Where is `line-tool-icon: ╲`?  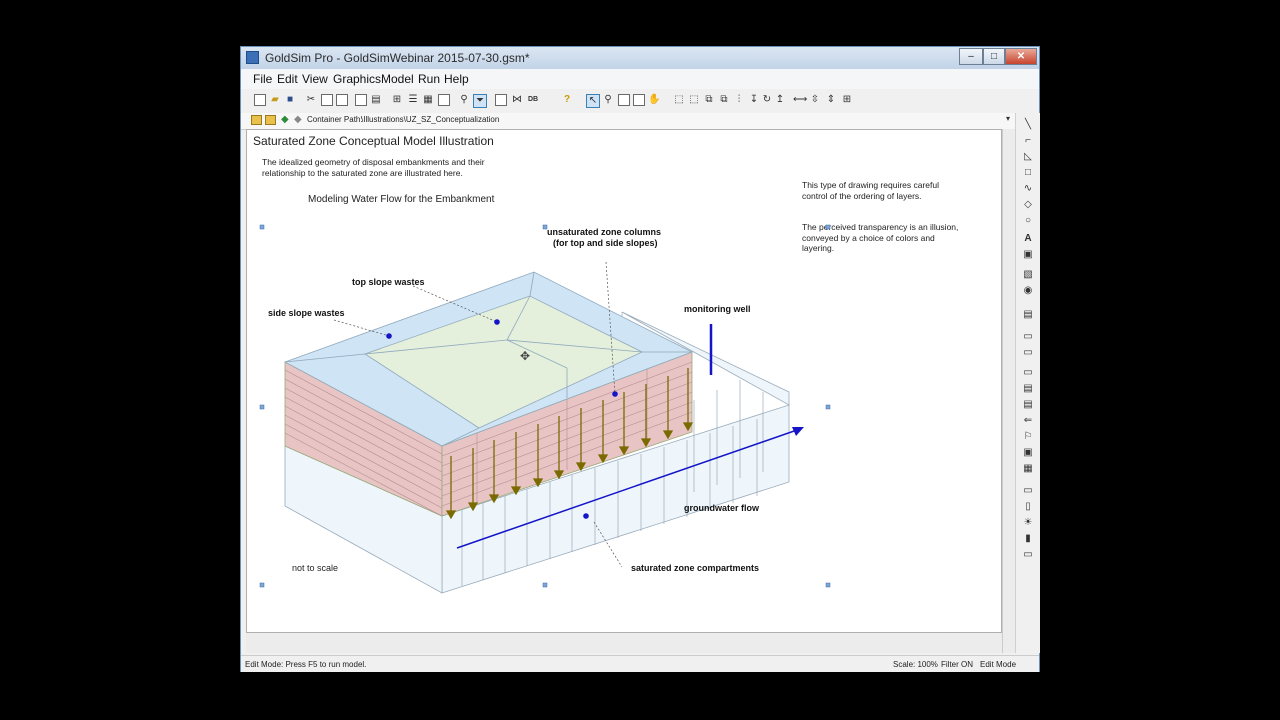
line-tool-icon: ╲ is located at coordinates (1028, 124).